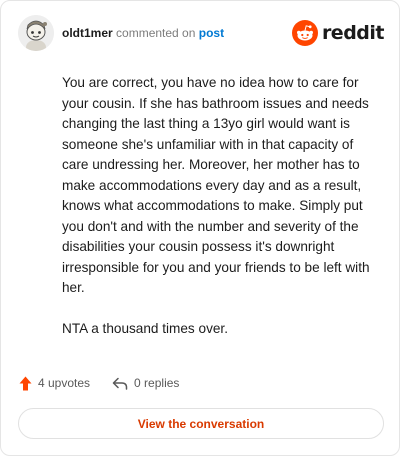 Image resolution: width=400 pixels, height=456 pixels. I want to click on reply-stat: 0 replies, so click(145, 383).